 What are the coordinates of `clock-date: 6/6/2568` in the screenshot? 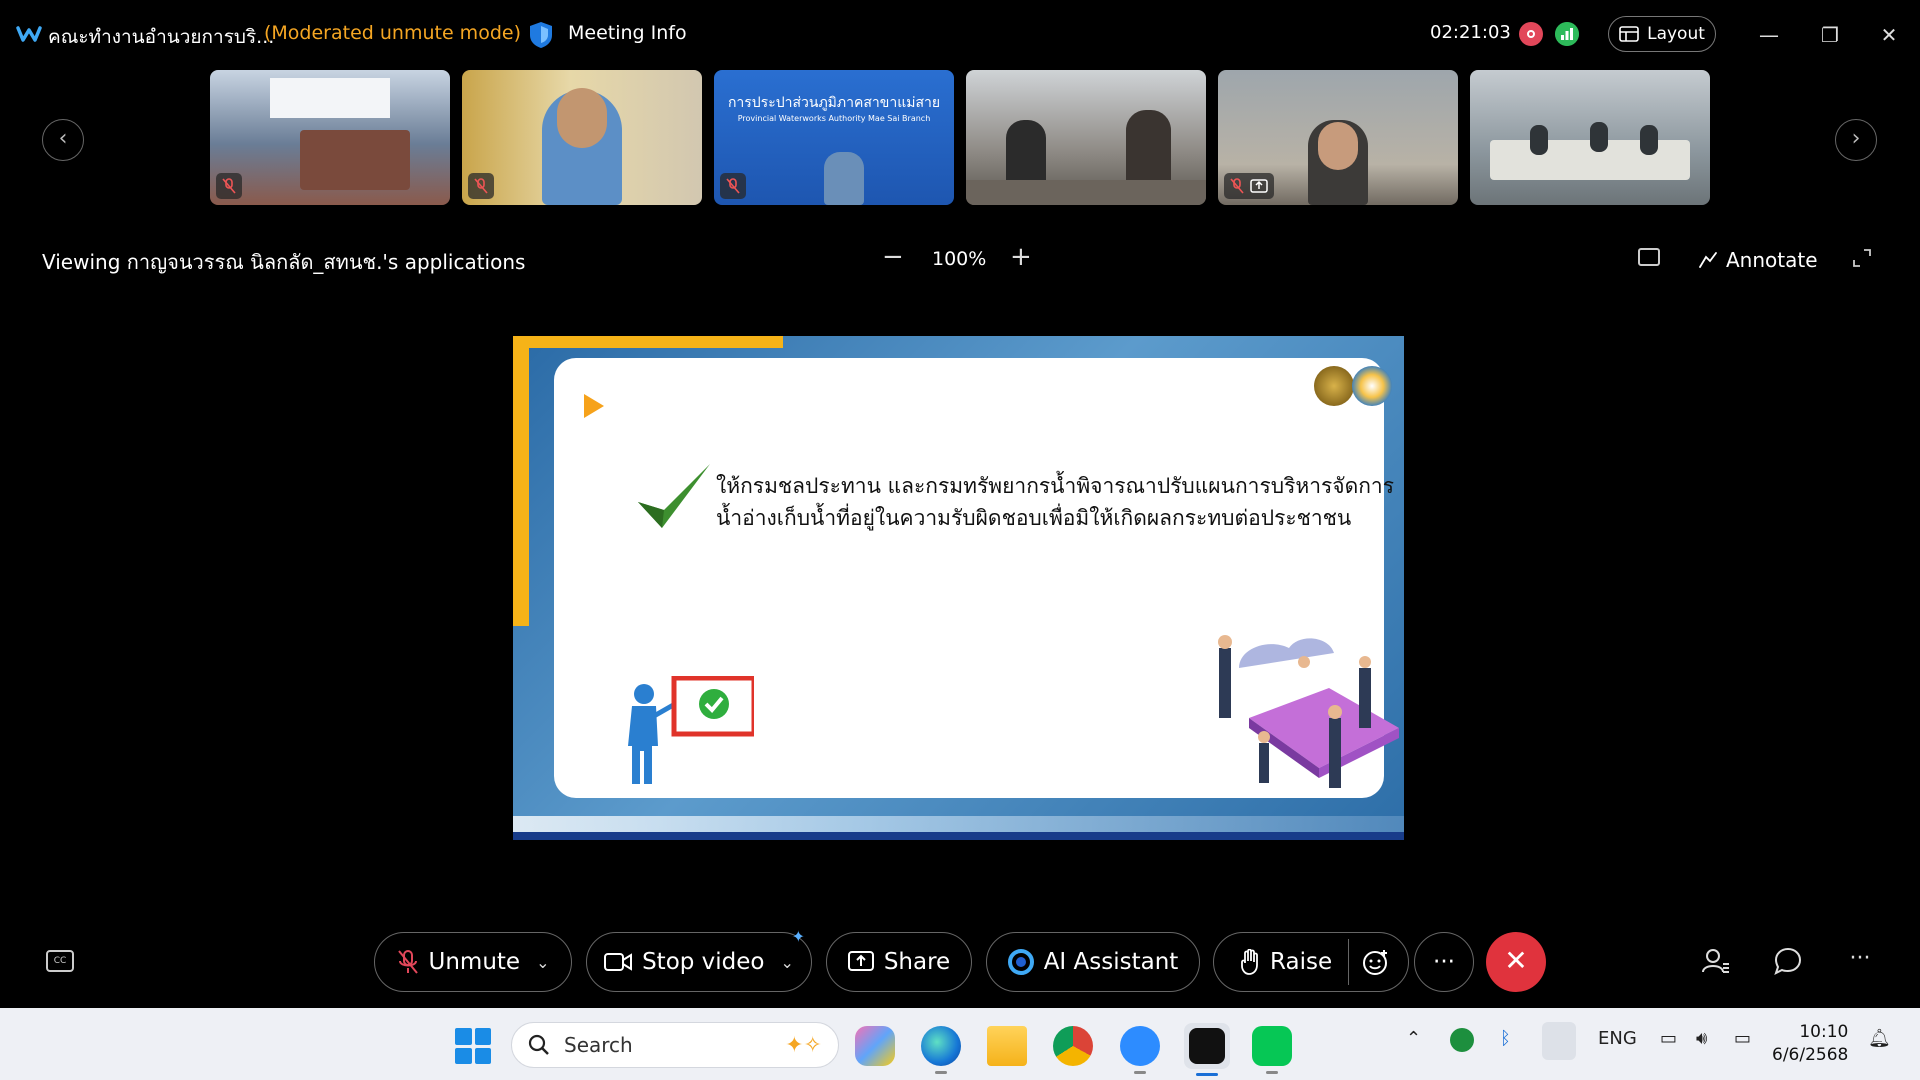 It's located at (1810, 1055).